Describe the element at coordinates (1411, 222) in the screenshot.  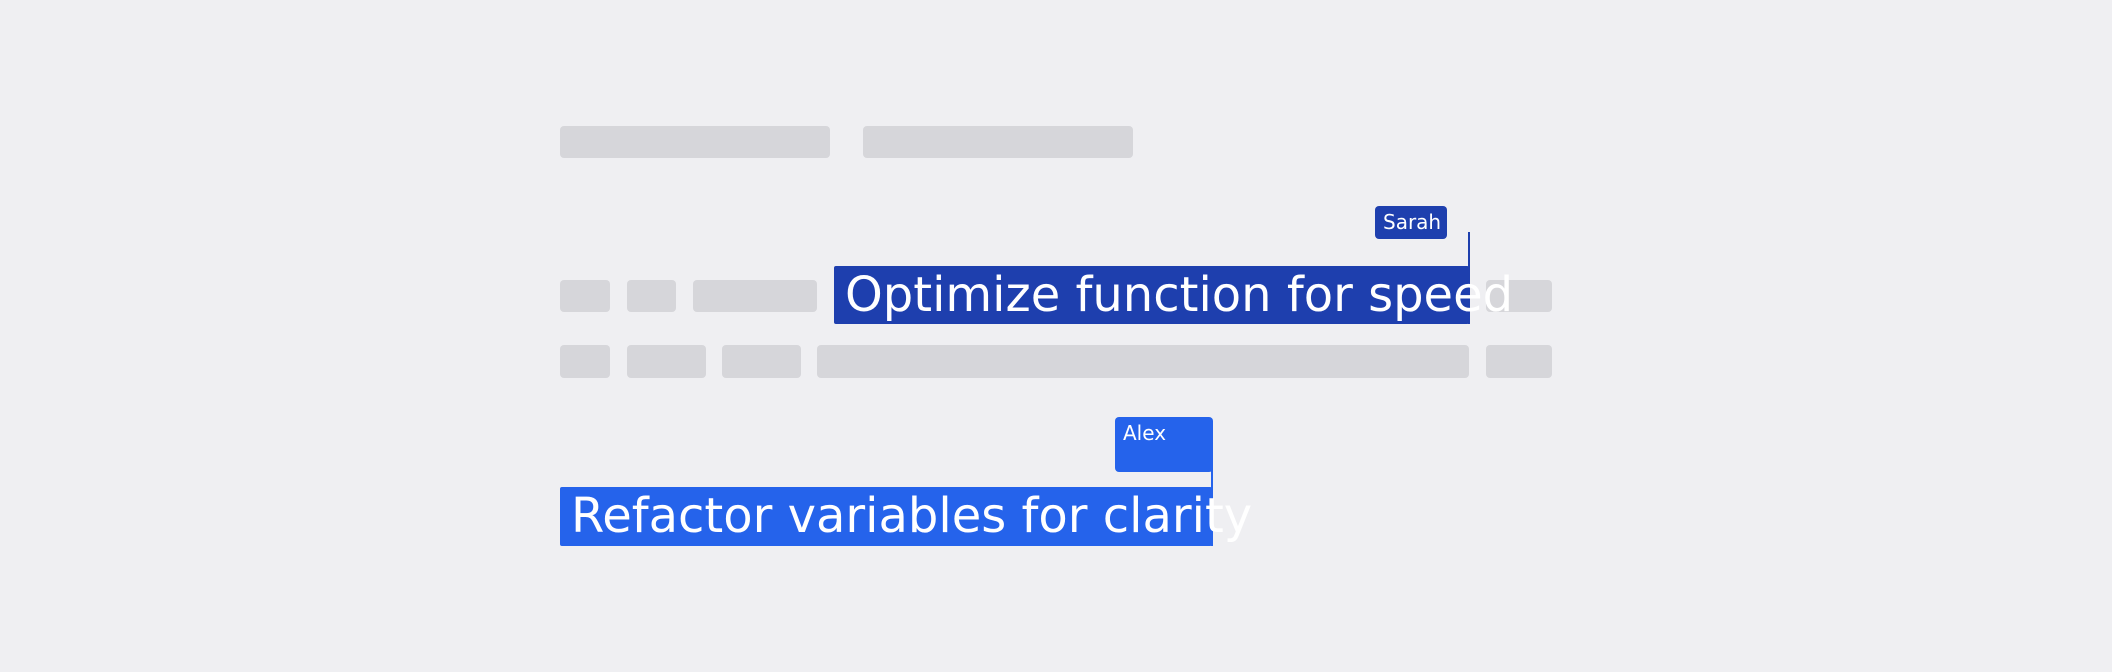
I see `collaborator-name-tag-sarah: Sarah` at that location.